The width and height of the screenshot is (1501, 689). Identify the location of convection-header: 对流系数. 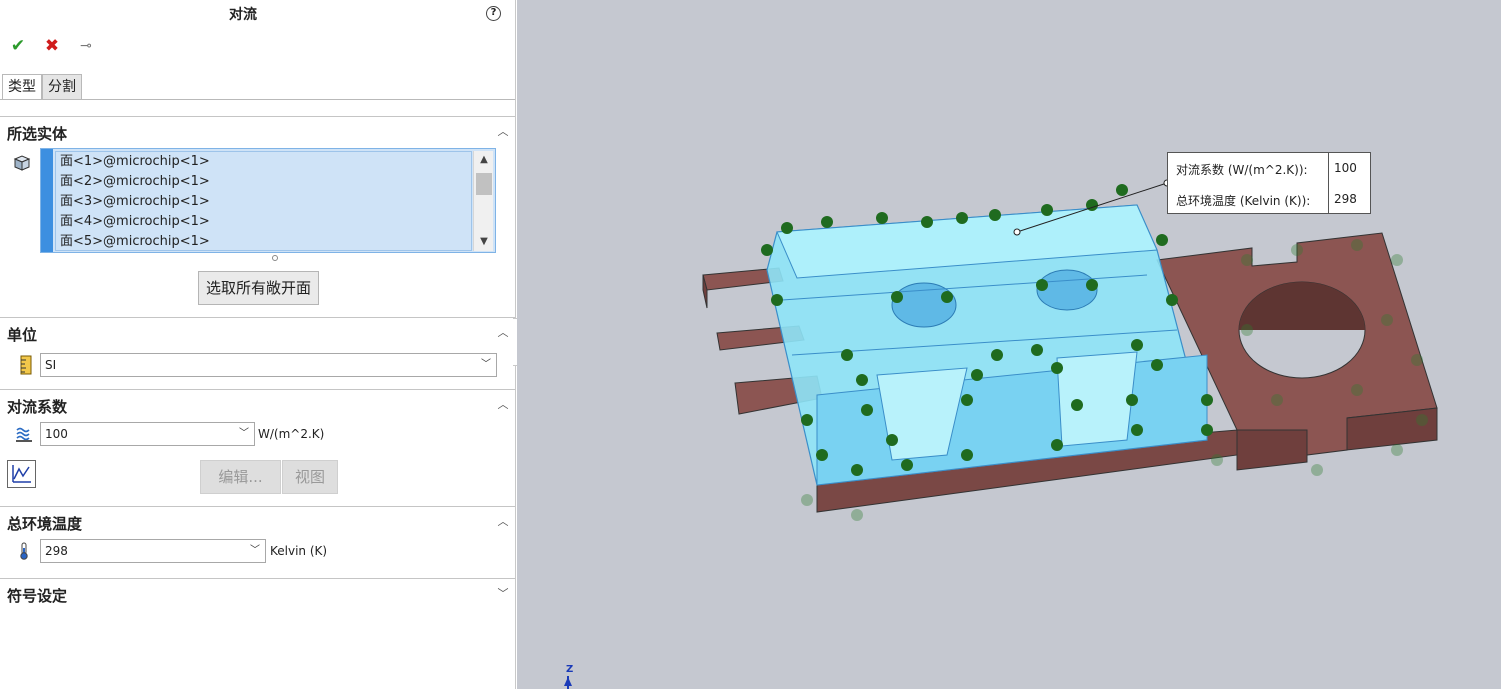
(37, 407).